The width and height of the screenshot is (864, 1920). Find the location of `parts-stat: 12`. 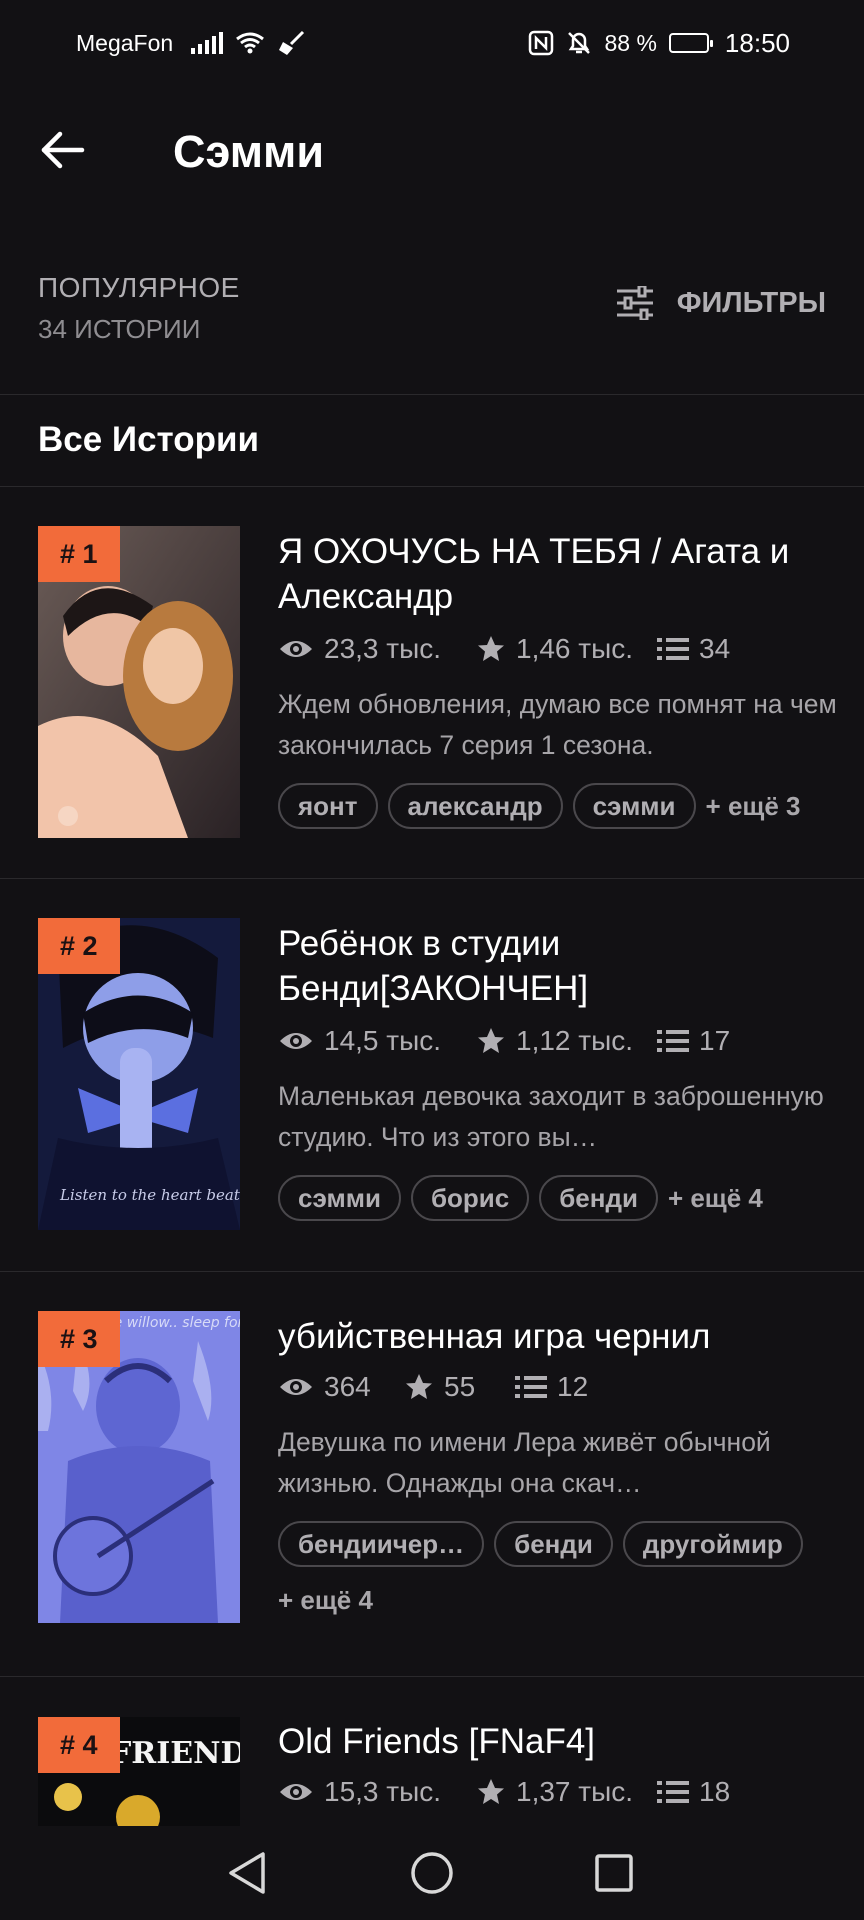

parts-stat: 12 is located at coordinates (551, 1387).